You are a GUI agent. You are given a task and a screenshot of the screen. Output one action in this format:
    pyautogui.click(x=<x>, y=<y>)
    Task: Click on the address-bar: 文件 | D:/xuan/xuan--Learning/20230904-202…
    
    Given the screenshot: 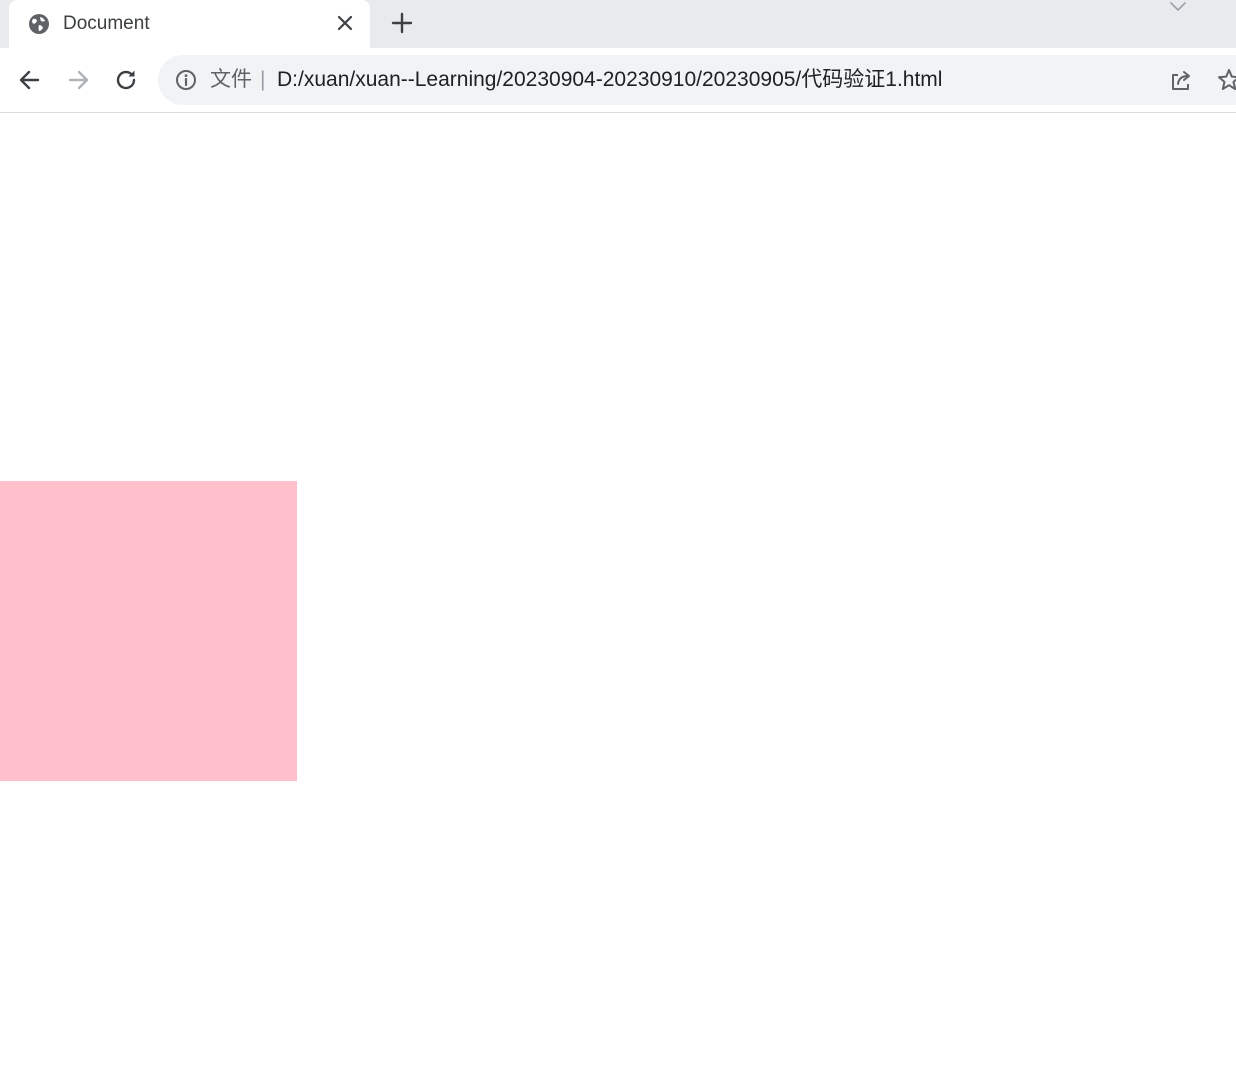 What is the action you would take?
    pyautogui.click(x=697, y=80)
    